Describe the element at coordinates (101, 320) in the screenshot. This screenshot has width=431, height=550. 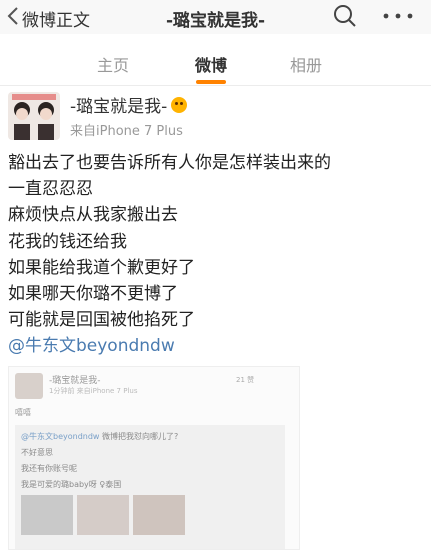
I see `post-line: 可能就是回国被他掐死了` at that location.